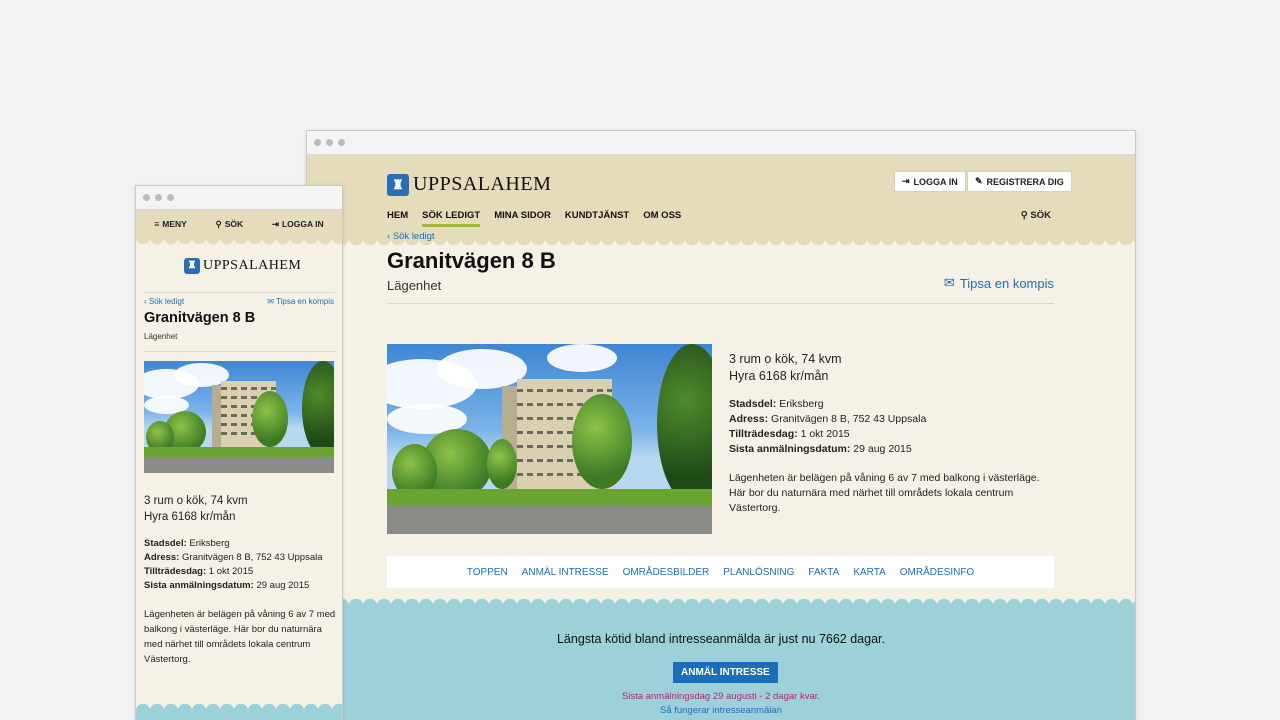 Image resolution: width=1280 pixels, height=720 pixels. Describe the element at coordinates (239, 242) in the screenshot. I see `header-scallop-edge` at that location.